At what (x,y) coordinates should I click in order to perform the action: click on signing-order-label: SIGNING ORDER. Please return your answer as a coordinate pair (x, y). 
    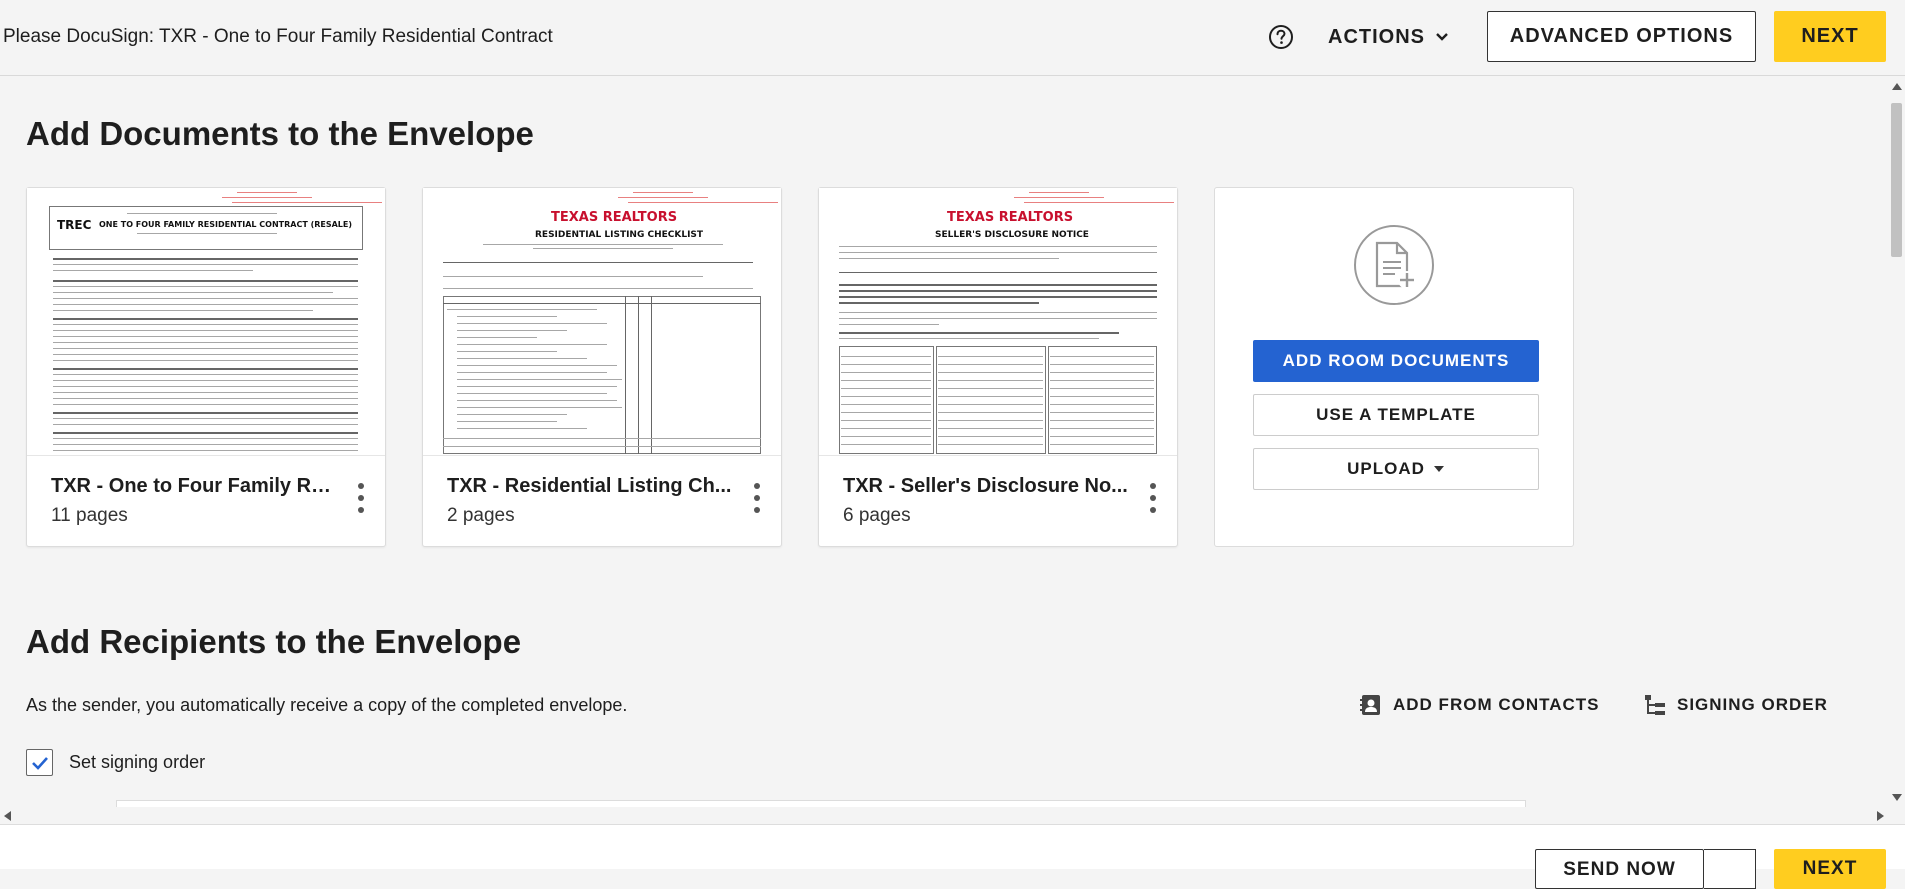
    Looking at the image, I should click on (1752, 704).